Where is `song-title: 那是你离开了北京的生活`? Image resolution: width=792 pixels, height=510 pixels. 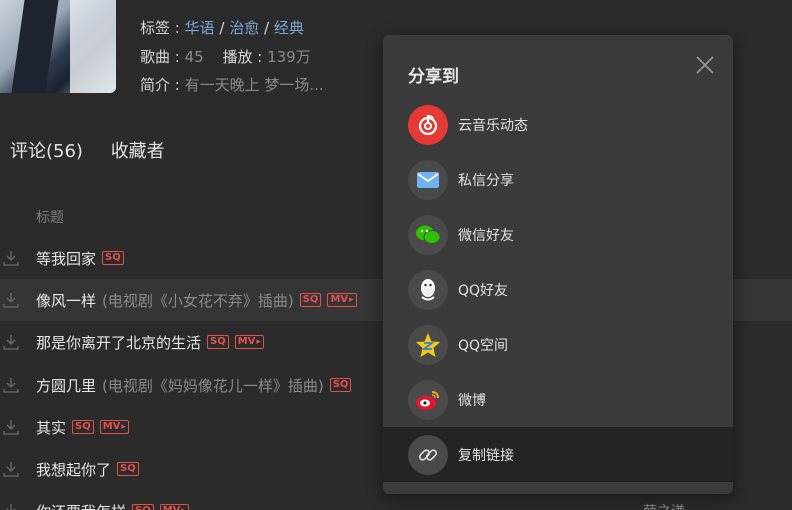 song-title: 那是你离开了北京的生活 is located at coordinates (118, 342).